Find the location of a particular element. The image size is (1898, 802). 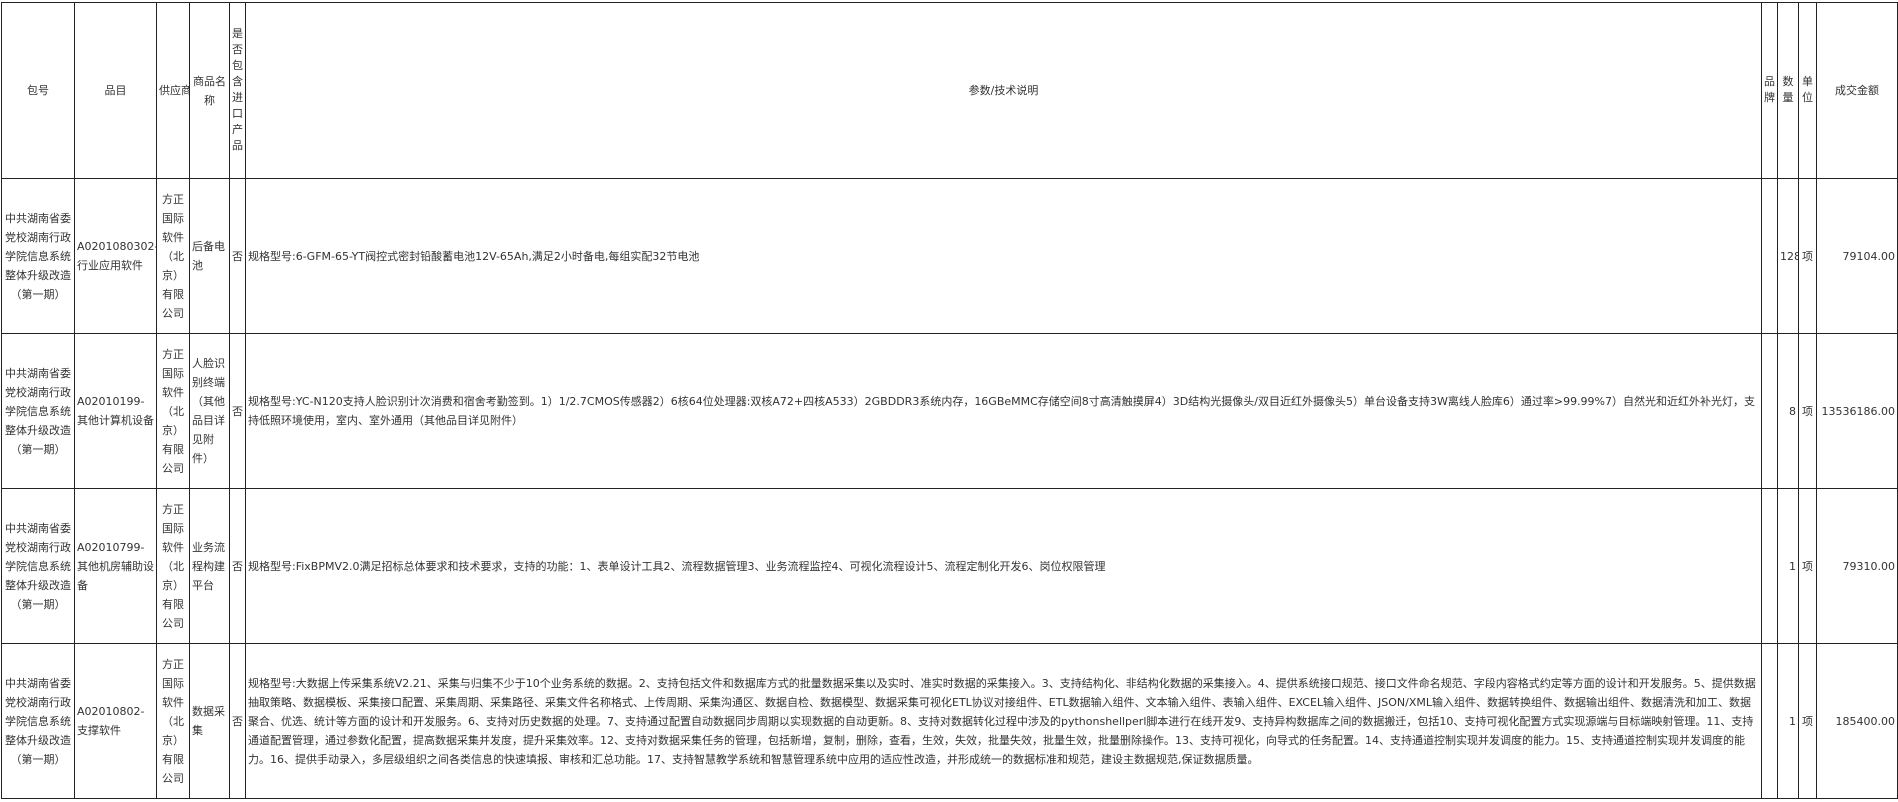

quantity-cell: 8 is located at coordinates (1788, 411).